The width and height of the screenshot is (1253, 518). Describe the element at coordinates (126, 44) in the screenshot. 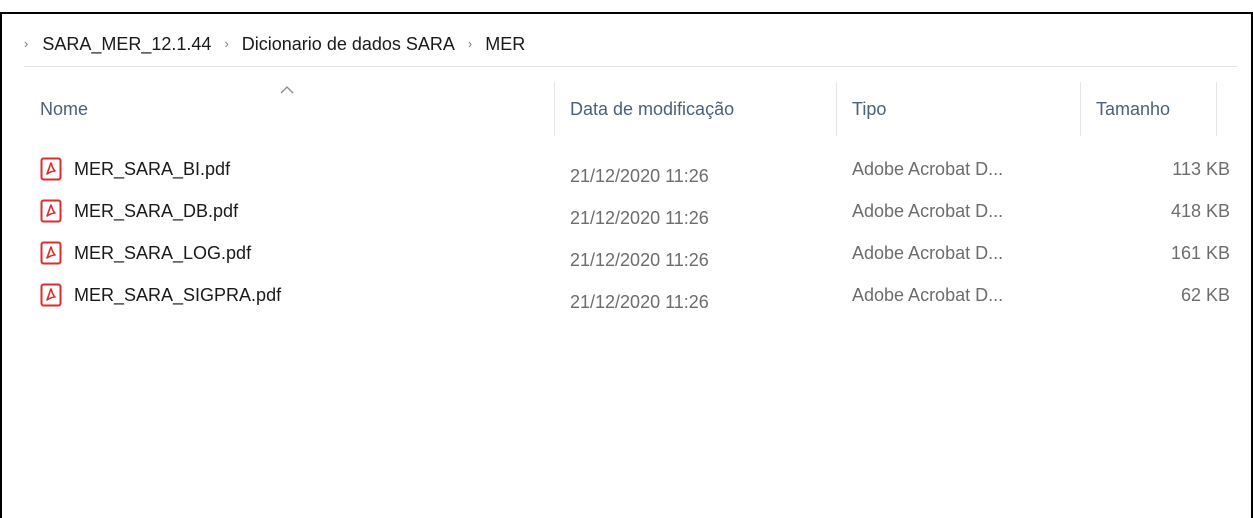

I see `breadcrumb-item-sara-mer: SARA_MER_12.1.44` at that location.